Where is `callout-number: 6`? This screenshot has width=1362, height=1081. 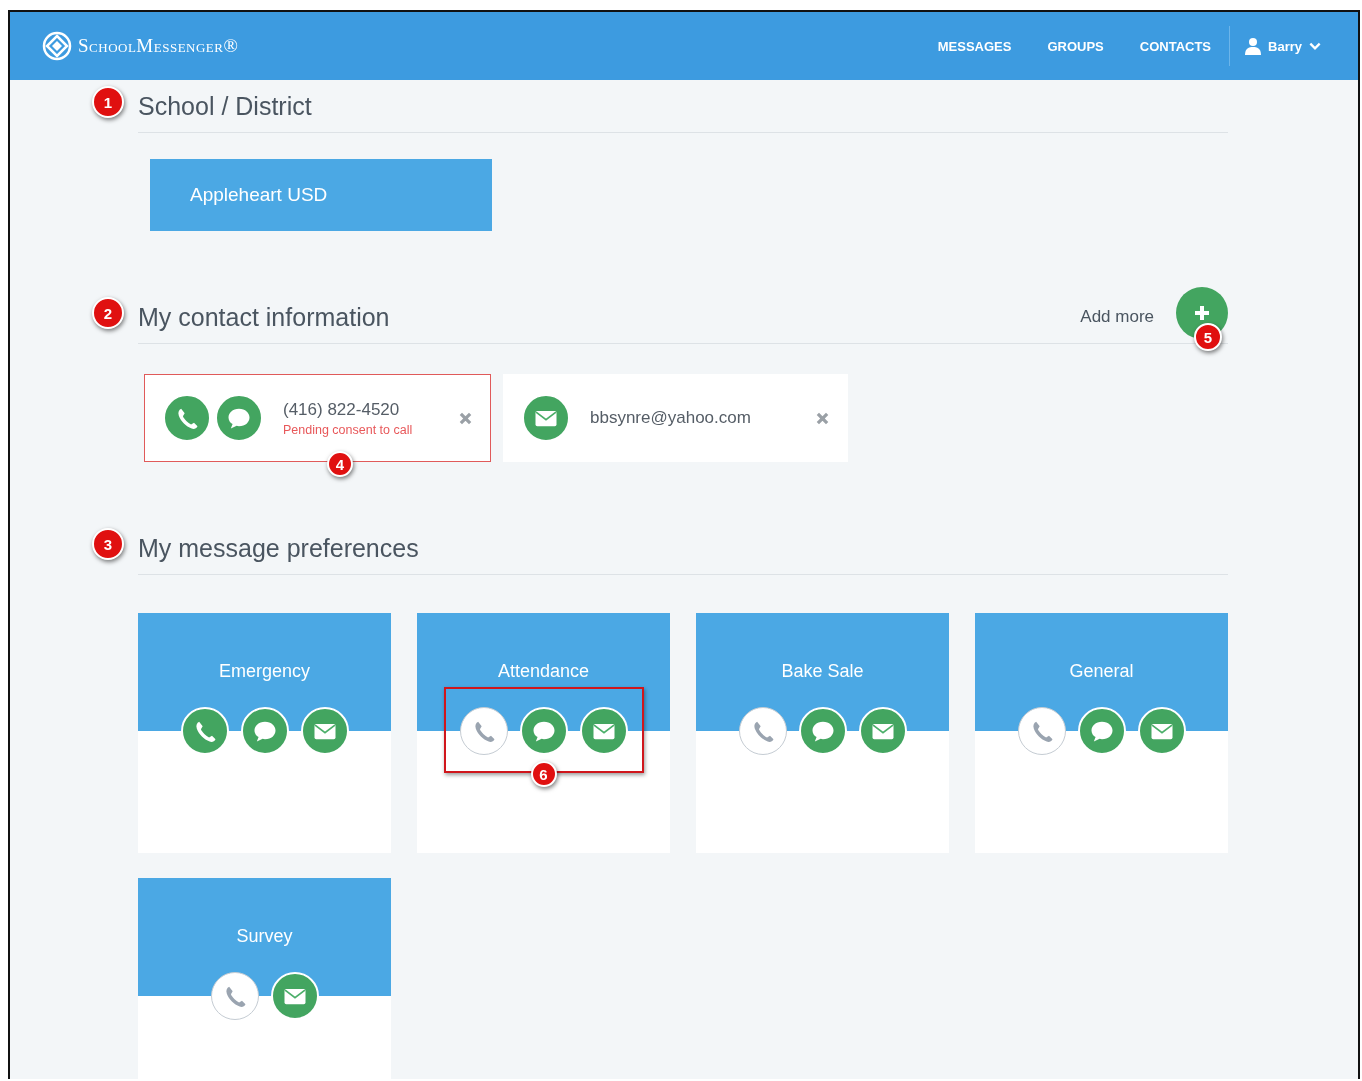
callout-number: 6 is located at coordinates (543, 774).